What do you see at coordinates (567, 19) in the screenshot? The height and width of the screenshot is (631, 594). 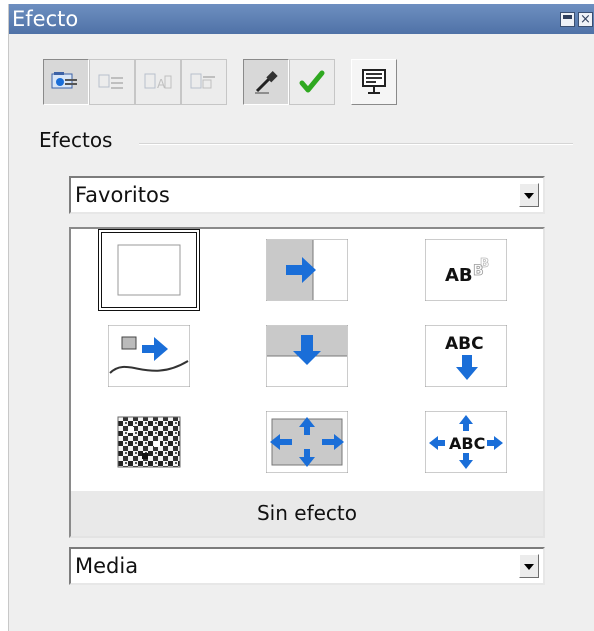 I see `minimize-button` at bounding box center [567, 19].